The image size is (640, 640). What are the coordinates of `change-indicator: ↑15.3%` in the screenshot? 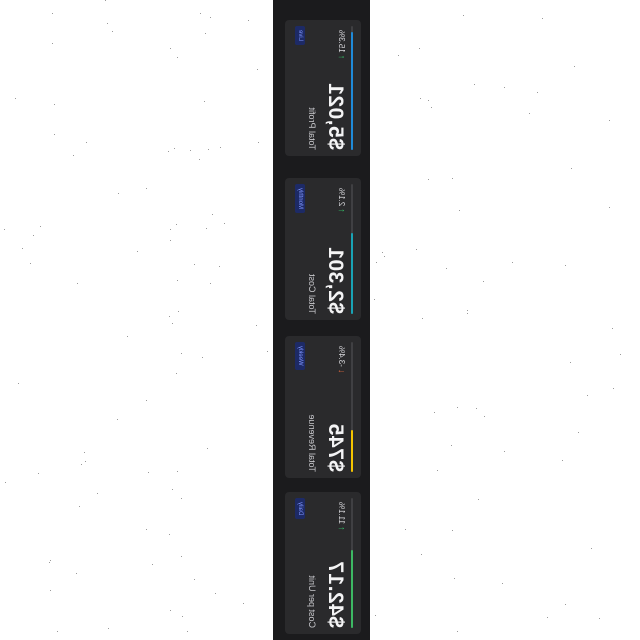 It's located at (342, 44).